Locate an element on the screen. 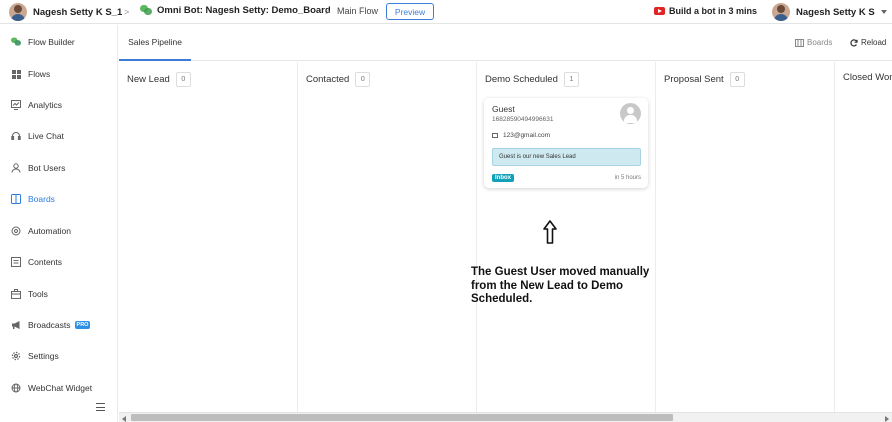 The image size is (892, 422). card-email-text: 123@gmail.com is located at coordinates (527, 135).